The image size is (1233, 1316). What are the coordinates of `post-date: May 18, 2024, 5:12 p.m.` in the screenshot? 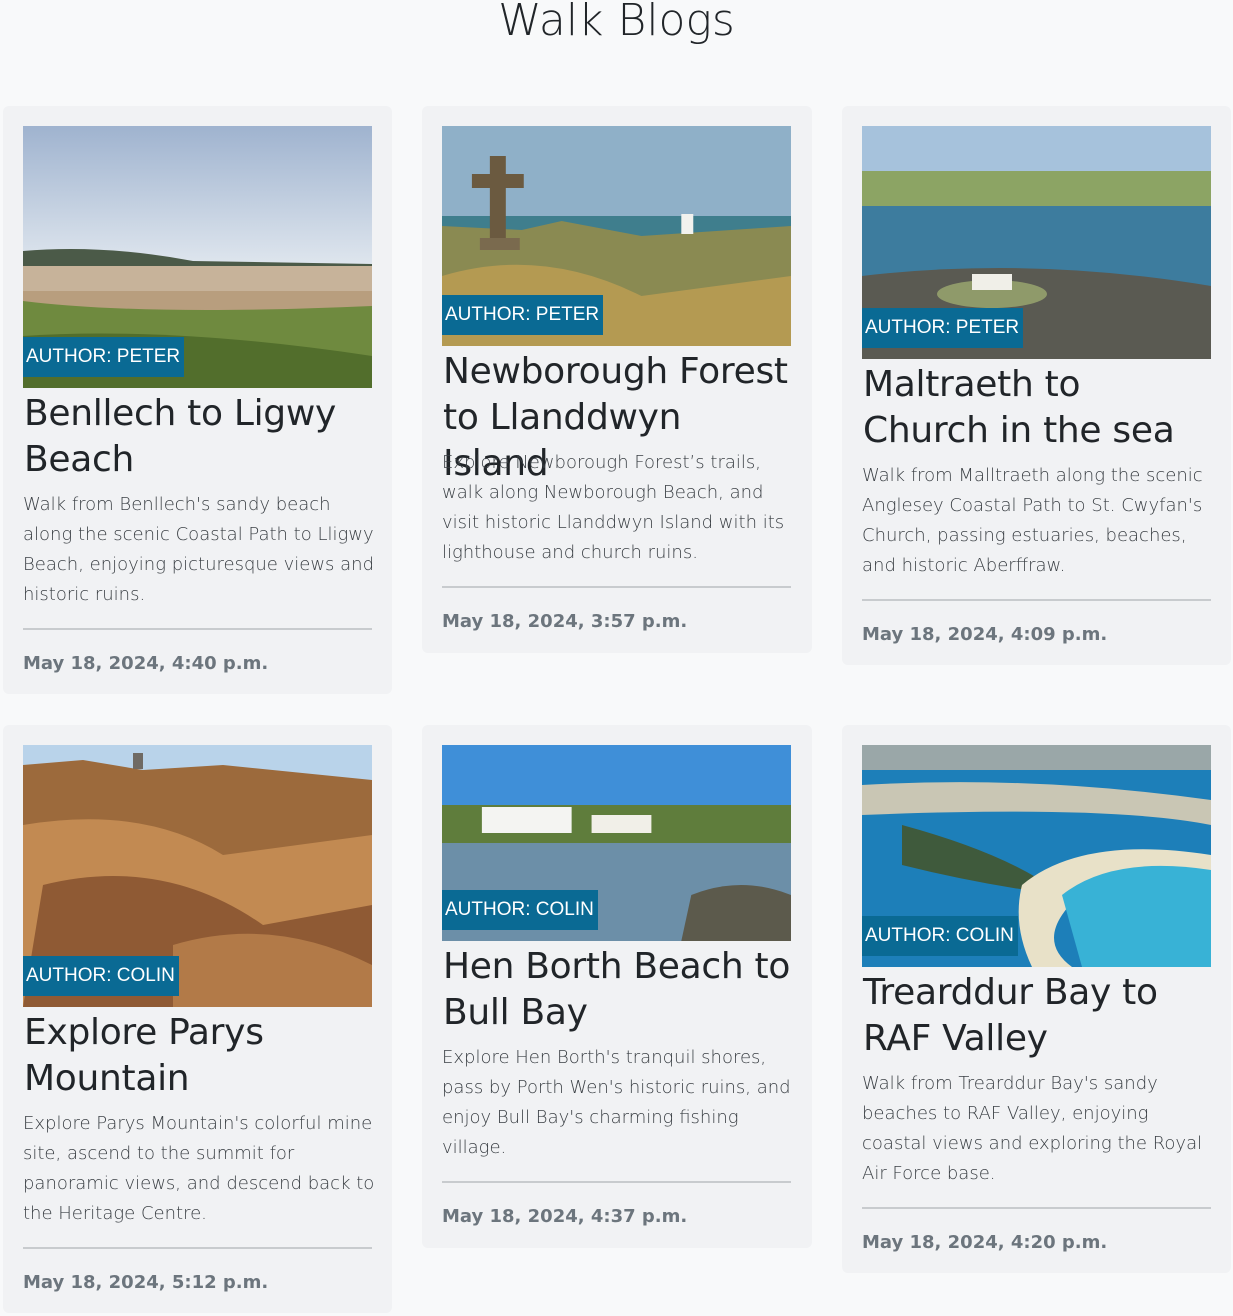 It's located at (146, 1282).